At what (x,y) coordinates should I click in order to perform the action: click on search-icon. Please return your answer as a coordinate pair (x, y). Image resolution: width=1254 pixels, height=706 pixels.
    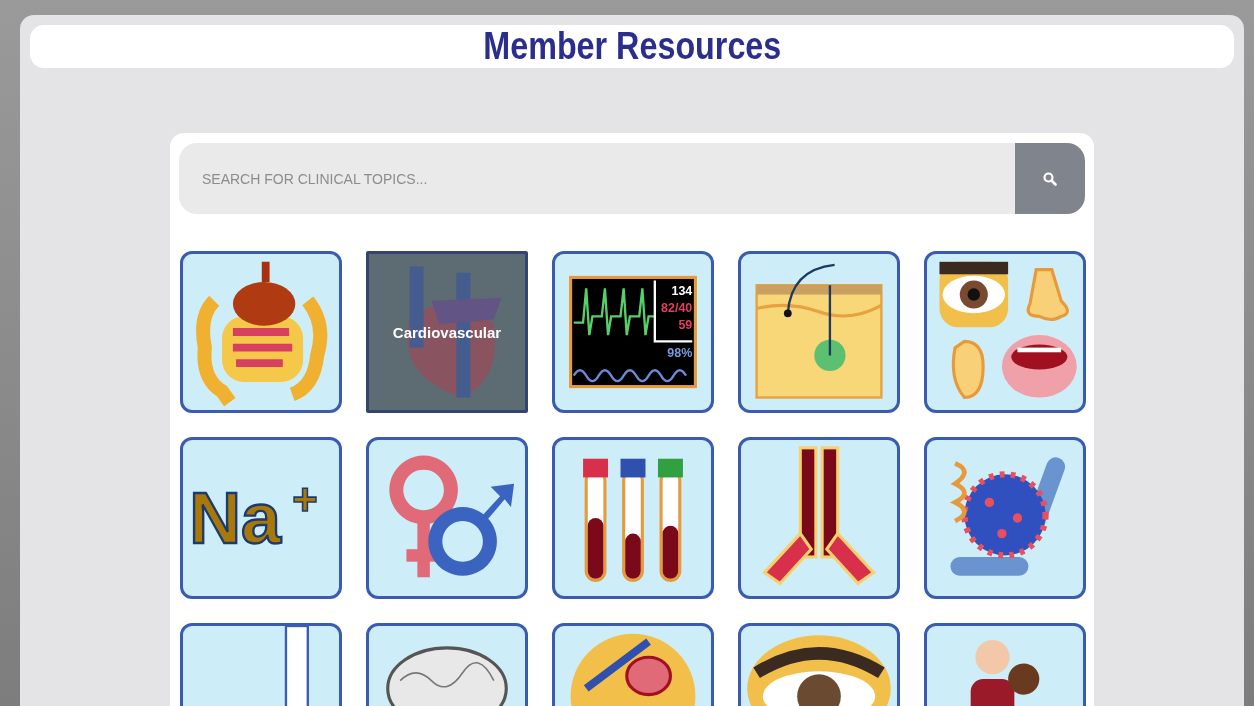
    Looking at the image, I should click on (1050, 178).